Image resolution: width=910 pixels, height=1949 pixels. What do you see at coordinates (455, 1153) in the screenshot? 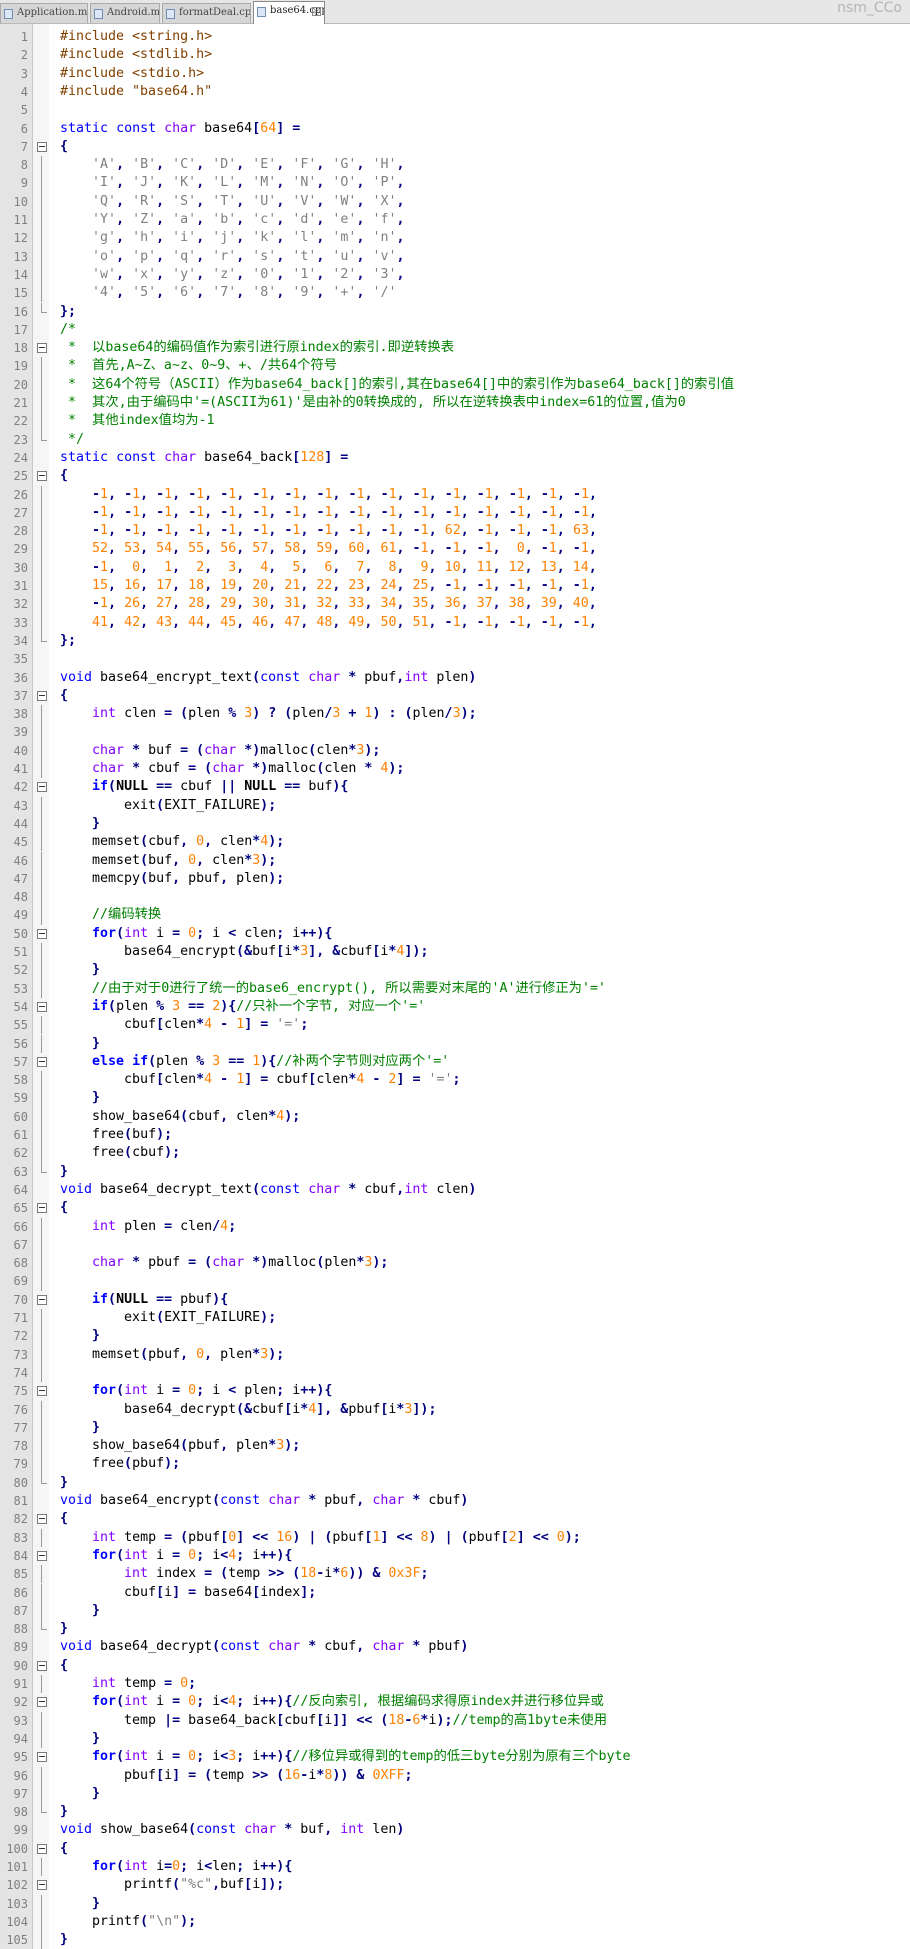
I see `code-line: 62 free(cbuf);` at bounding box center [455, 1153].